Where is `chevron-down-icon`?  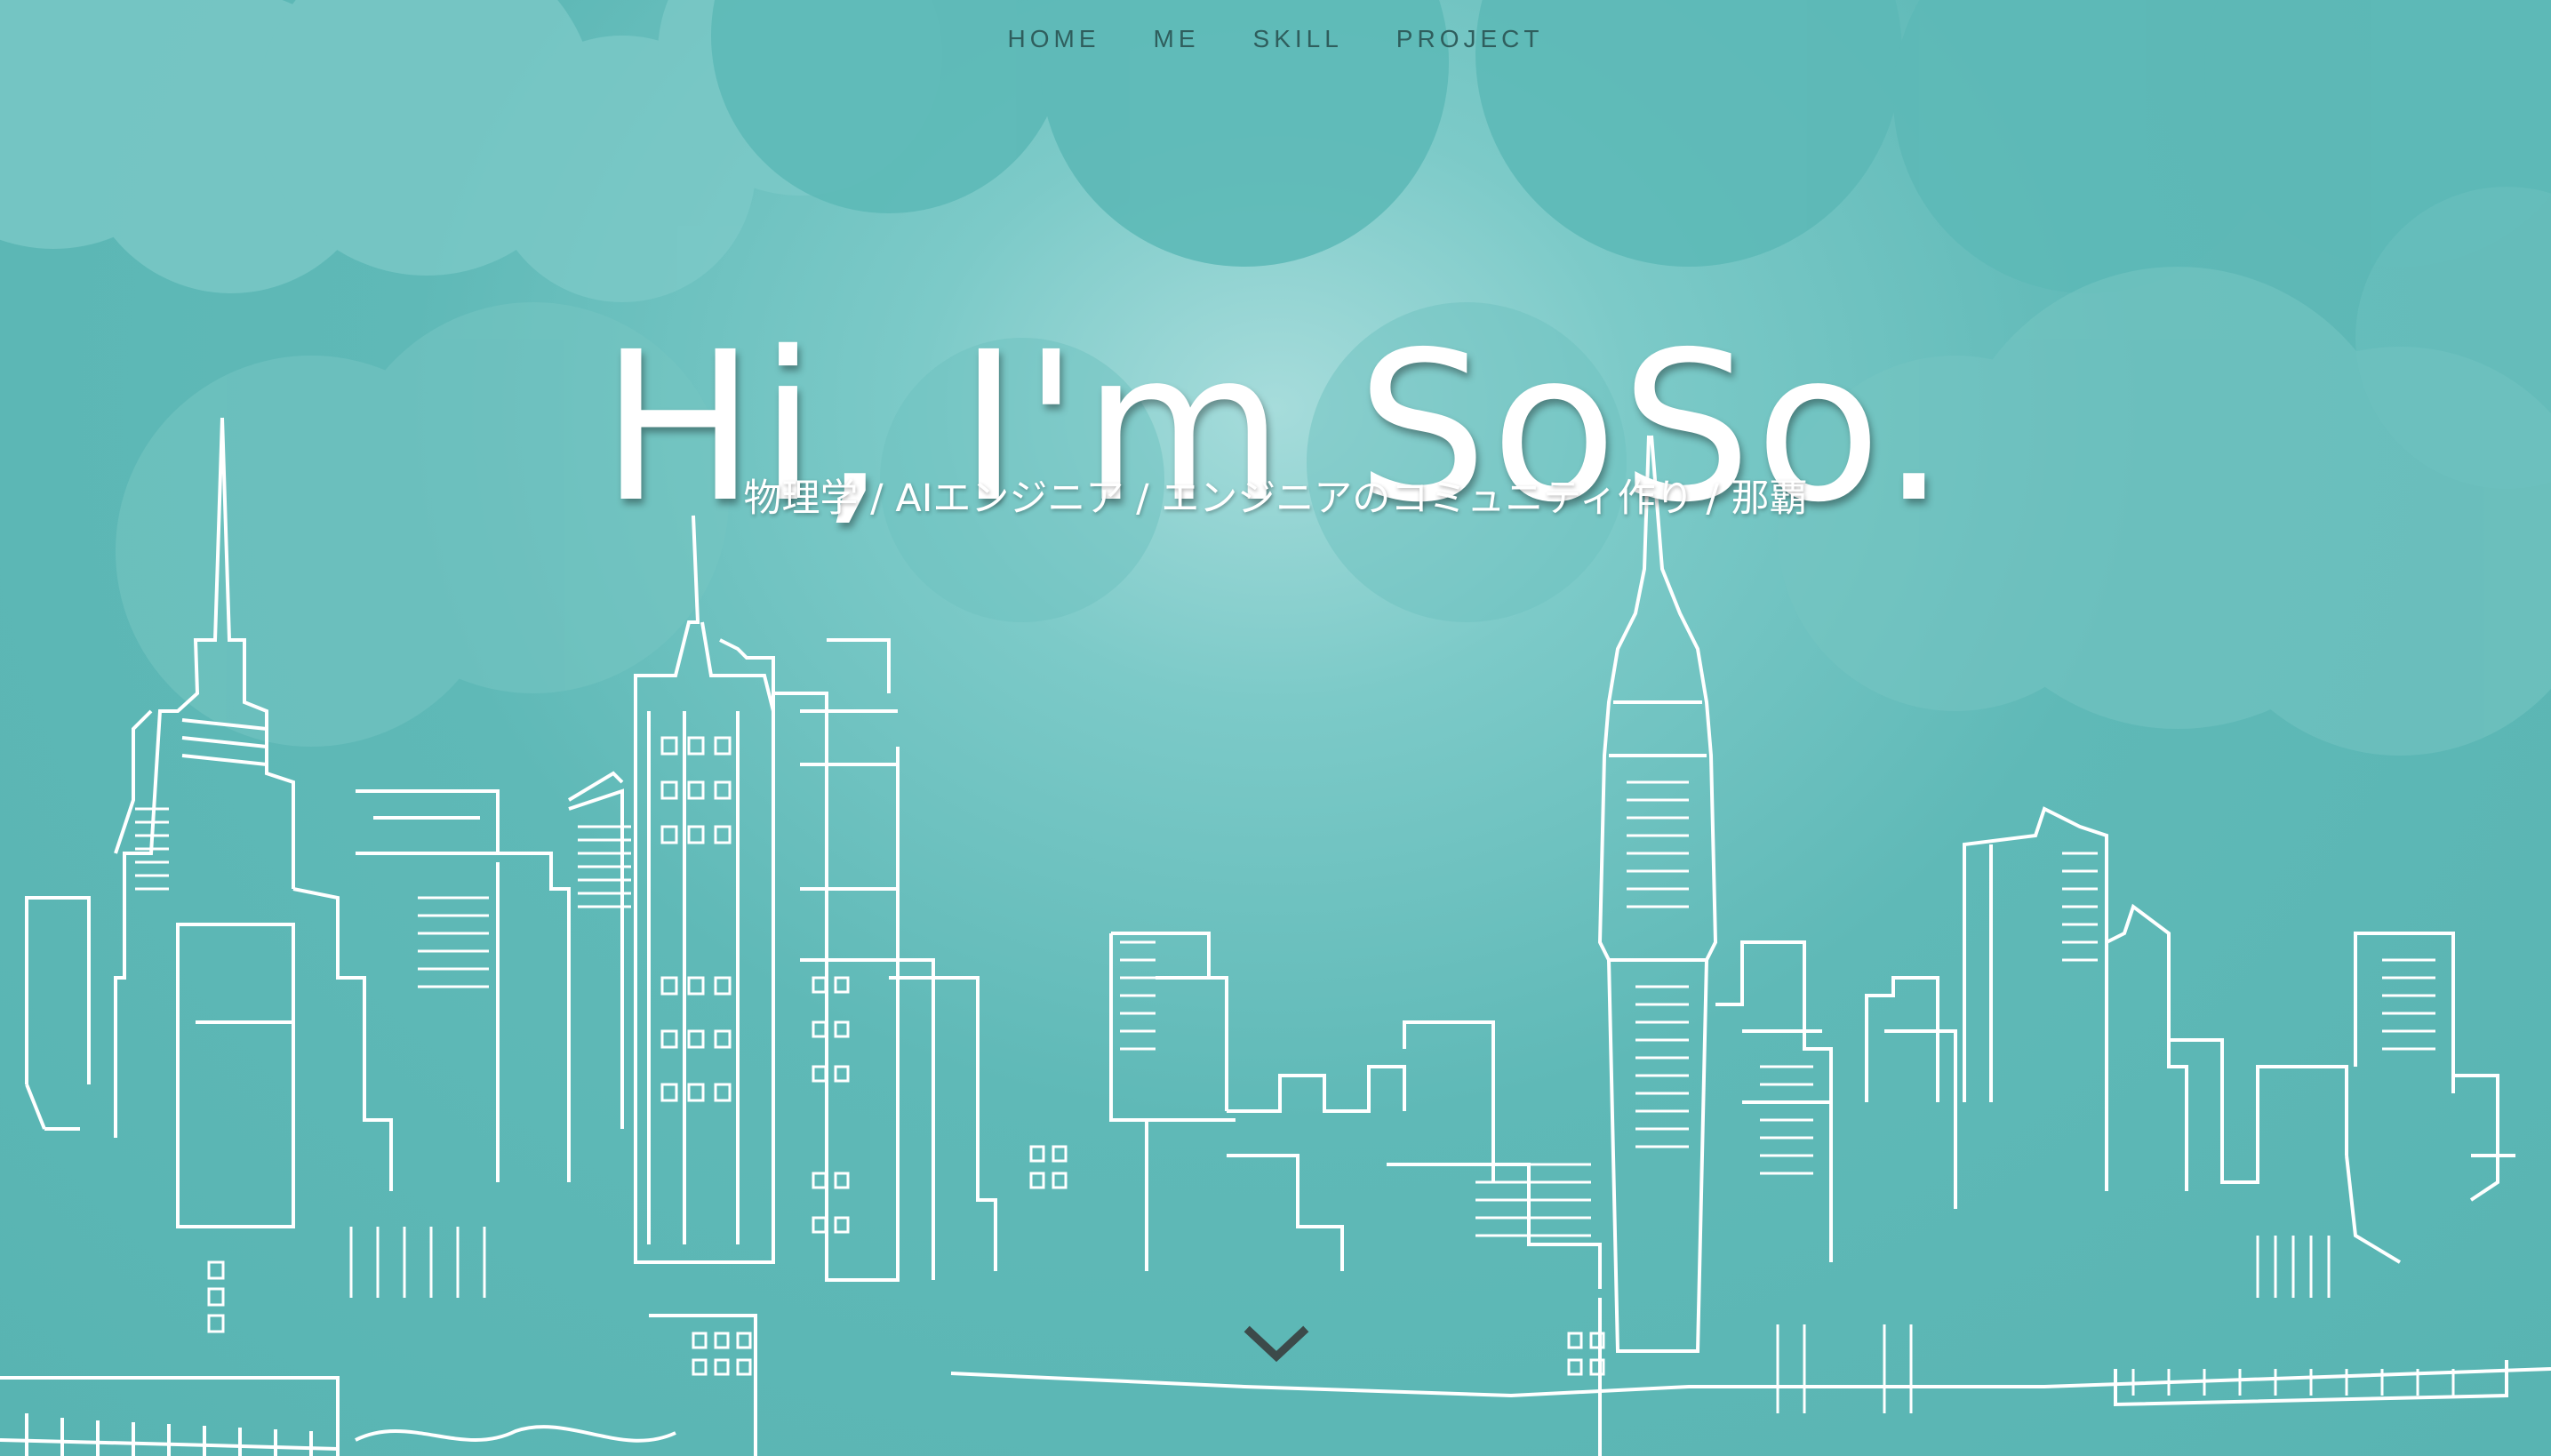
chevron-down-icon is located at coordinates (1276, 1344).